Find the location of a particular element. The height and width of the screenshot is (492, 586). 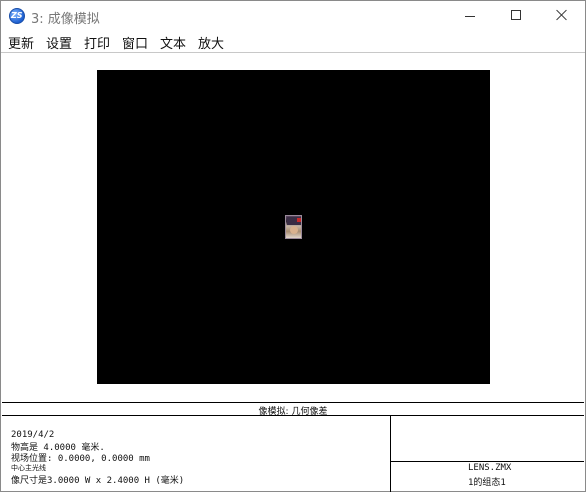

zemax-app-icon: ZS is located at coordinates (17, 16).